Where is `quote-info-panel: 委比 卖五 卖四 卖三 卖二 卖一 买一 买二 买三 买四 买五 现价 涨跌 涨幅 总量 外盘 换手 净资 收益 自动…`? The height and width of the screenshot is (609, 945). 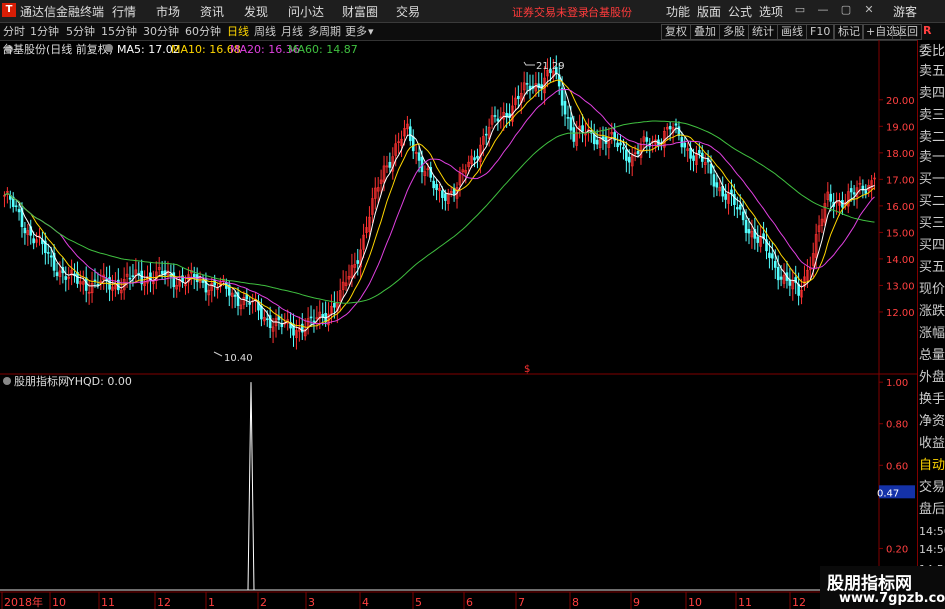 quote-info-panel: 委比 卖五 卖四 卖三 卖二 卖一 买一 买二 买三 买四 买五 现价 涨跌 涨幅 总量 外盘 换手 净资 收益 自动… is located at coordinates (931, 324).